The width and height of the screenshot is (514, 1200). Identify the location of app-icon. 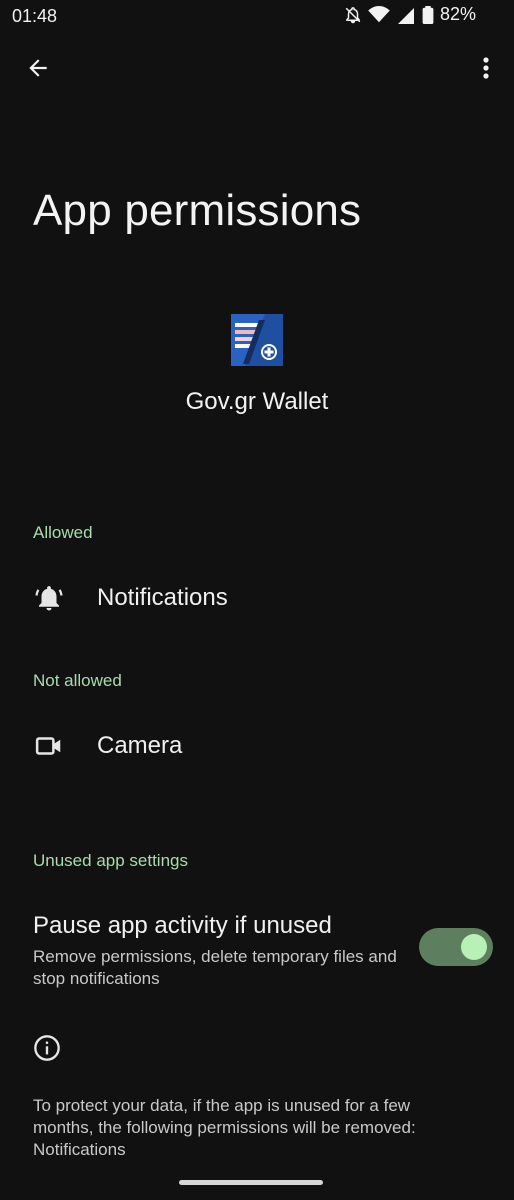
(257, 340).